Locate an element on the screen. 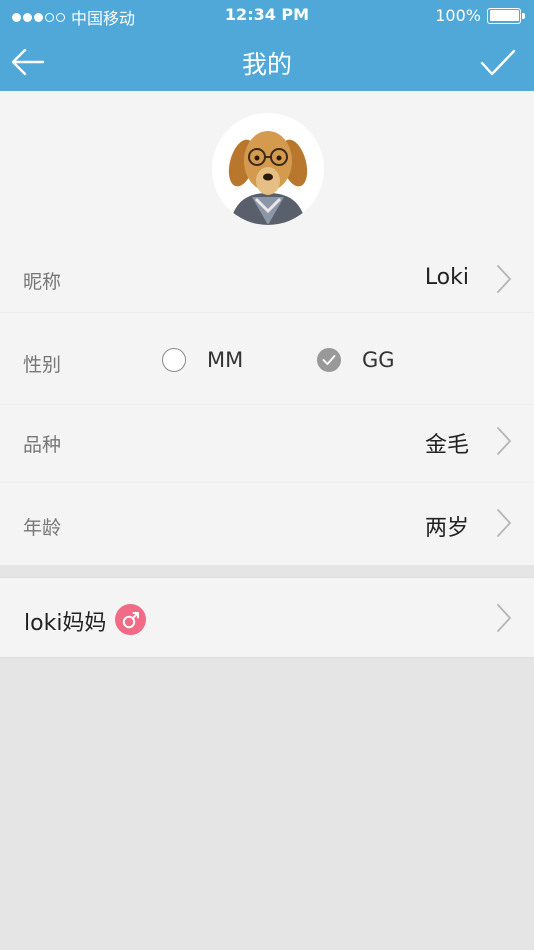  age-row: 年龄 两岁 is located at coordinates (267, 524).